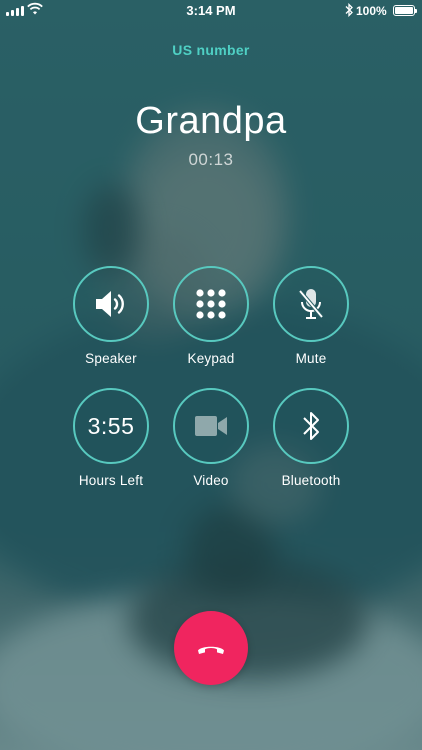  I want to click on speaker-label: Speaker, so click(111, 358).